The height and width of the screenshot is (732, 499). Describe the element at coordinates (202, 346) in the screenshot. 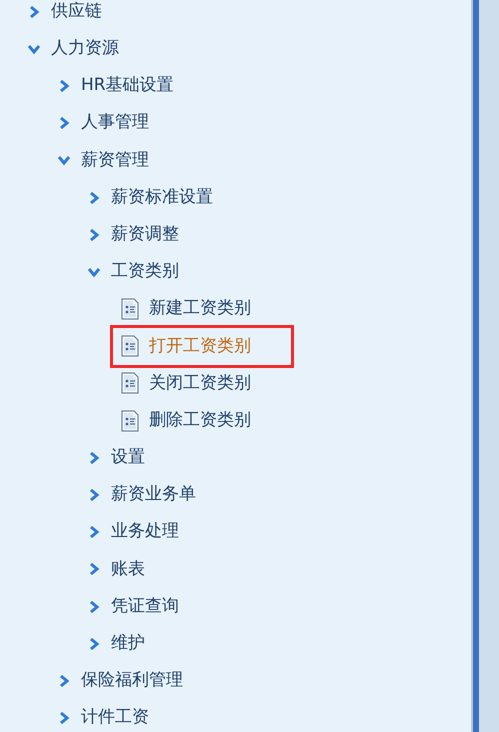

I see `tree-leaf-item: 打开工资类别` at that location.